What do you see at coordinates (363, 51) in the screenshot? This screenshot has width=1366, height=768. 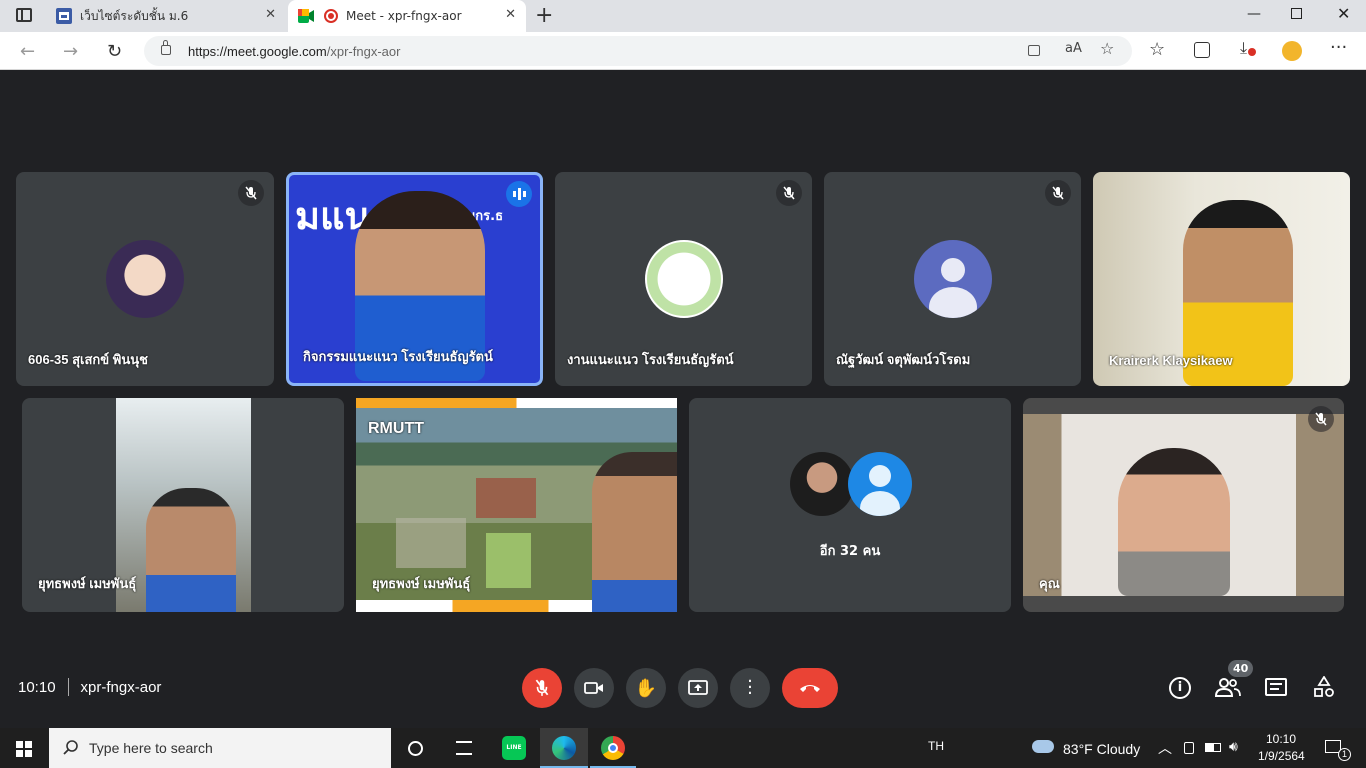 I see `url-path: /xpr-fngx-aor` at bounding box center [363, 51].